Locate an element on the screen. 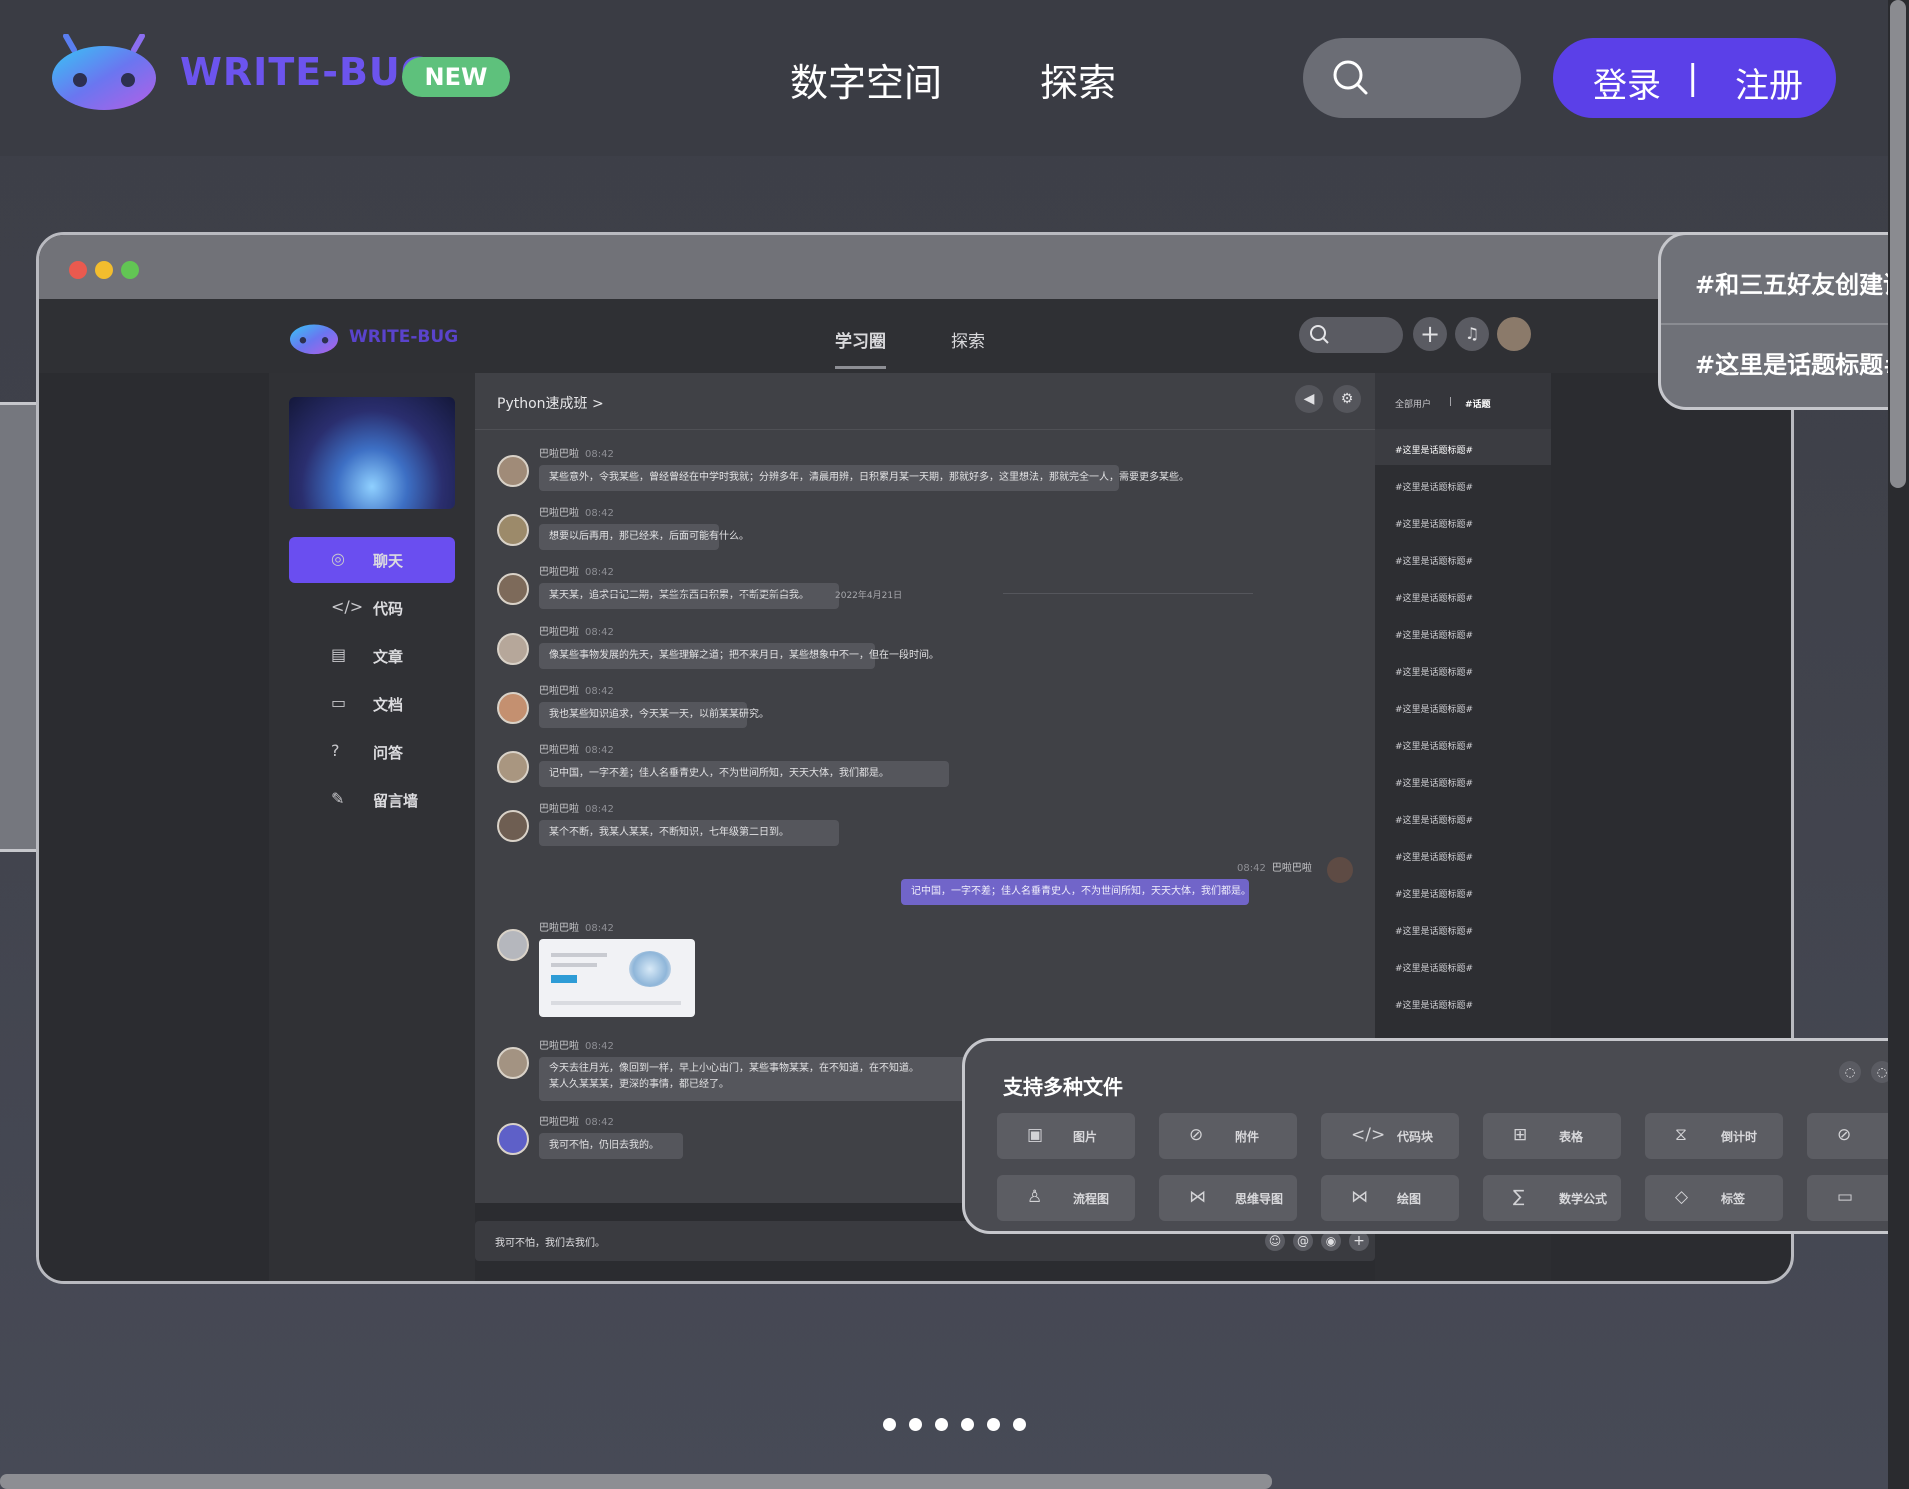 The height and width of the screenshot is (1489, 1909). settings-icon: ⚙ is located at coordinates (1347, 399).